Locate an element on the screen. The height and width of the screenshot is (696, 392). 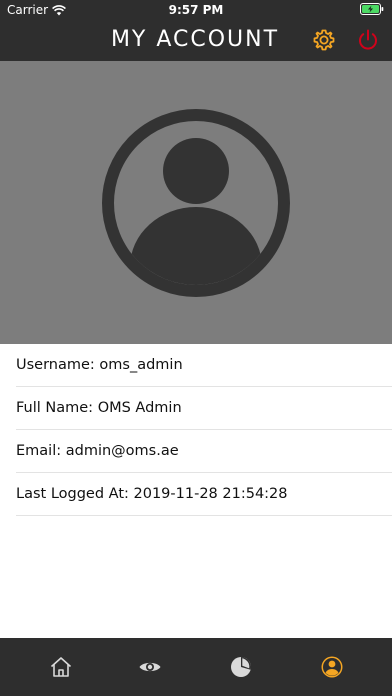
eye-icon is located at coordinates (150, 667).